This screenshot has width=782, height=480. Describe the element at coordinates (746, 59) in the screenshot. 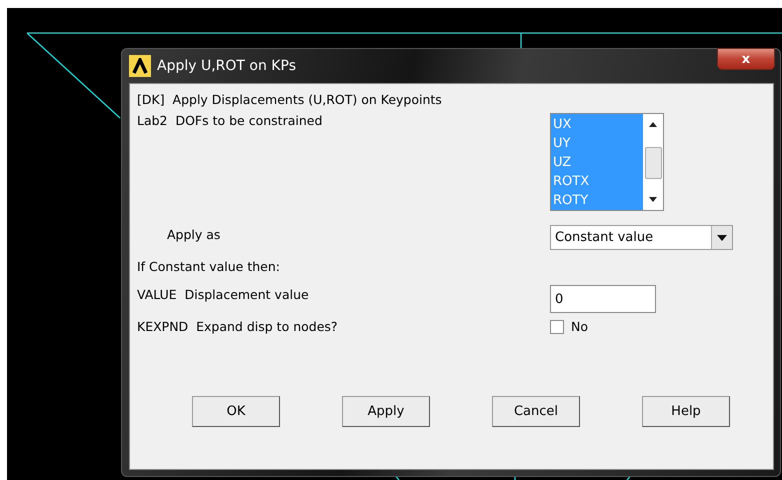

I see `close-button: x` at that location.